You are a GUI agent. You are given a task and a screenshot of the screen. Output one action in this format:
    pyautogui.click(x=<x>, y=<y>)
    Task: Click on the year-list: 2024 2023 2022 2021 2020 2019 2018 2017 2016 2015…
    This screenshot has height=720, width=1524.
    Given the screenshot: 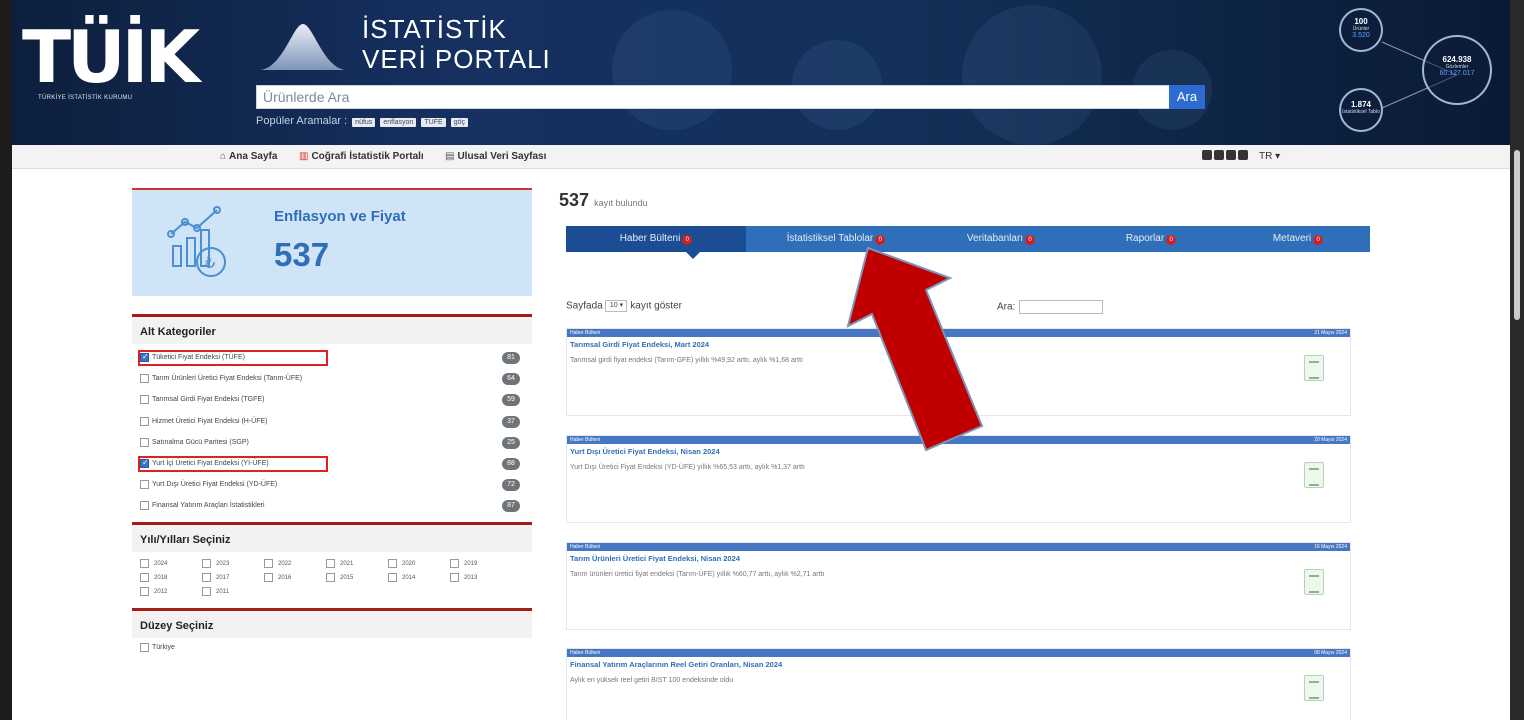 What is the action you would take?
    pyautogui.click(x=332, y=578)
    